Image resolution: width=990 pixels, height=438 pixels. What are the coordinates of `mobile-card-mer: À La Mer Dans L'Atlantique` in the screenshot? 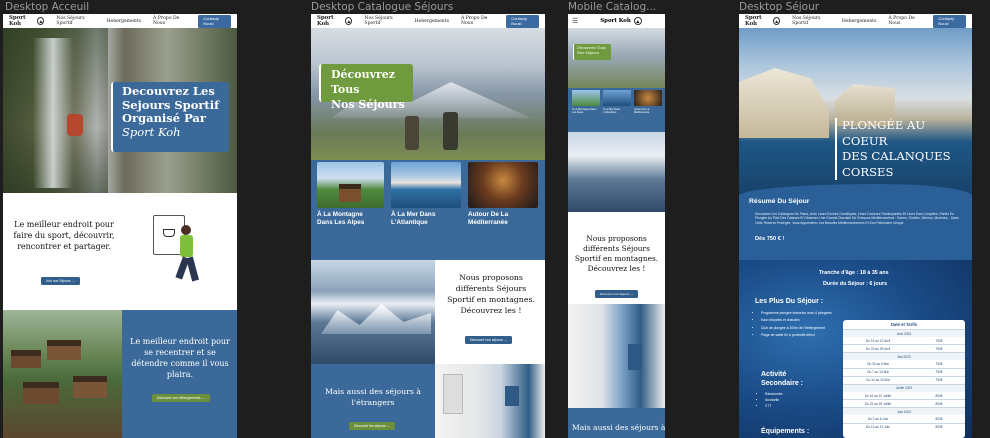 It's located at (617, 102).